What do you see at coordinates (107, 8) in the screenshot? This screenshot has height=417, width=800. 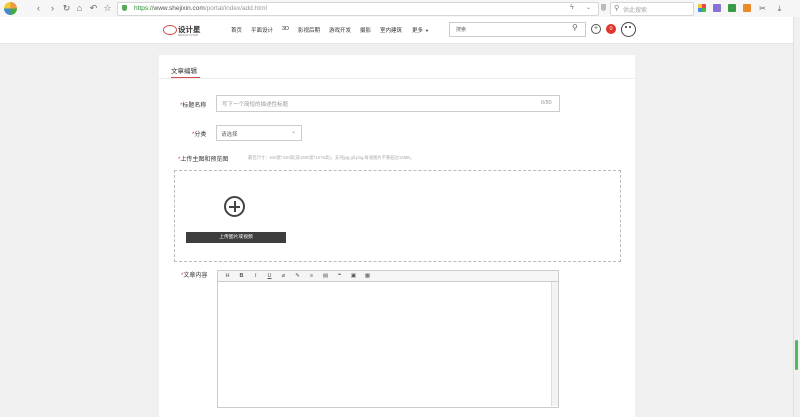 I see `bookmark-star-icon: ☆` at bounding box center [107, 8].